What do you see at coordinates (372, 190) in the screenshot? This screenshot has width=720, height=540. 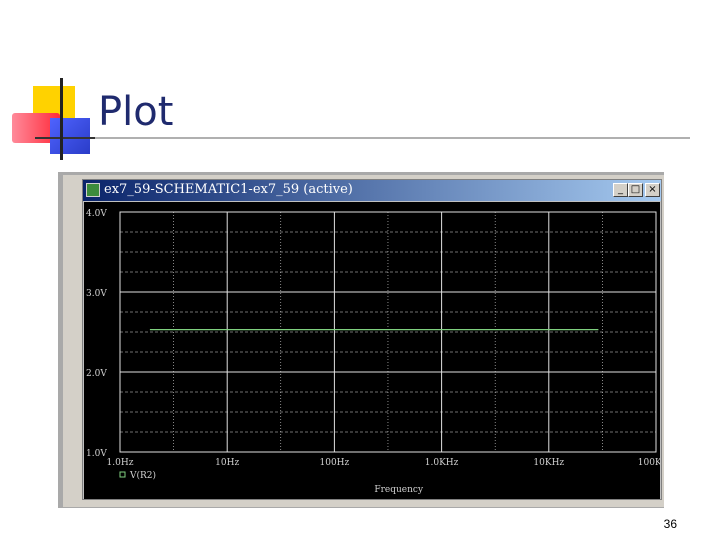 I see `window-titlebar: ex7_59-SCHEMATIC1-ex7_59 (active) _ □ ×` at bounding box center [372, 190].